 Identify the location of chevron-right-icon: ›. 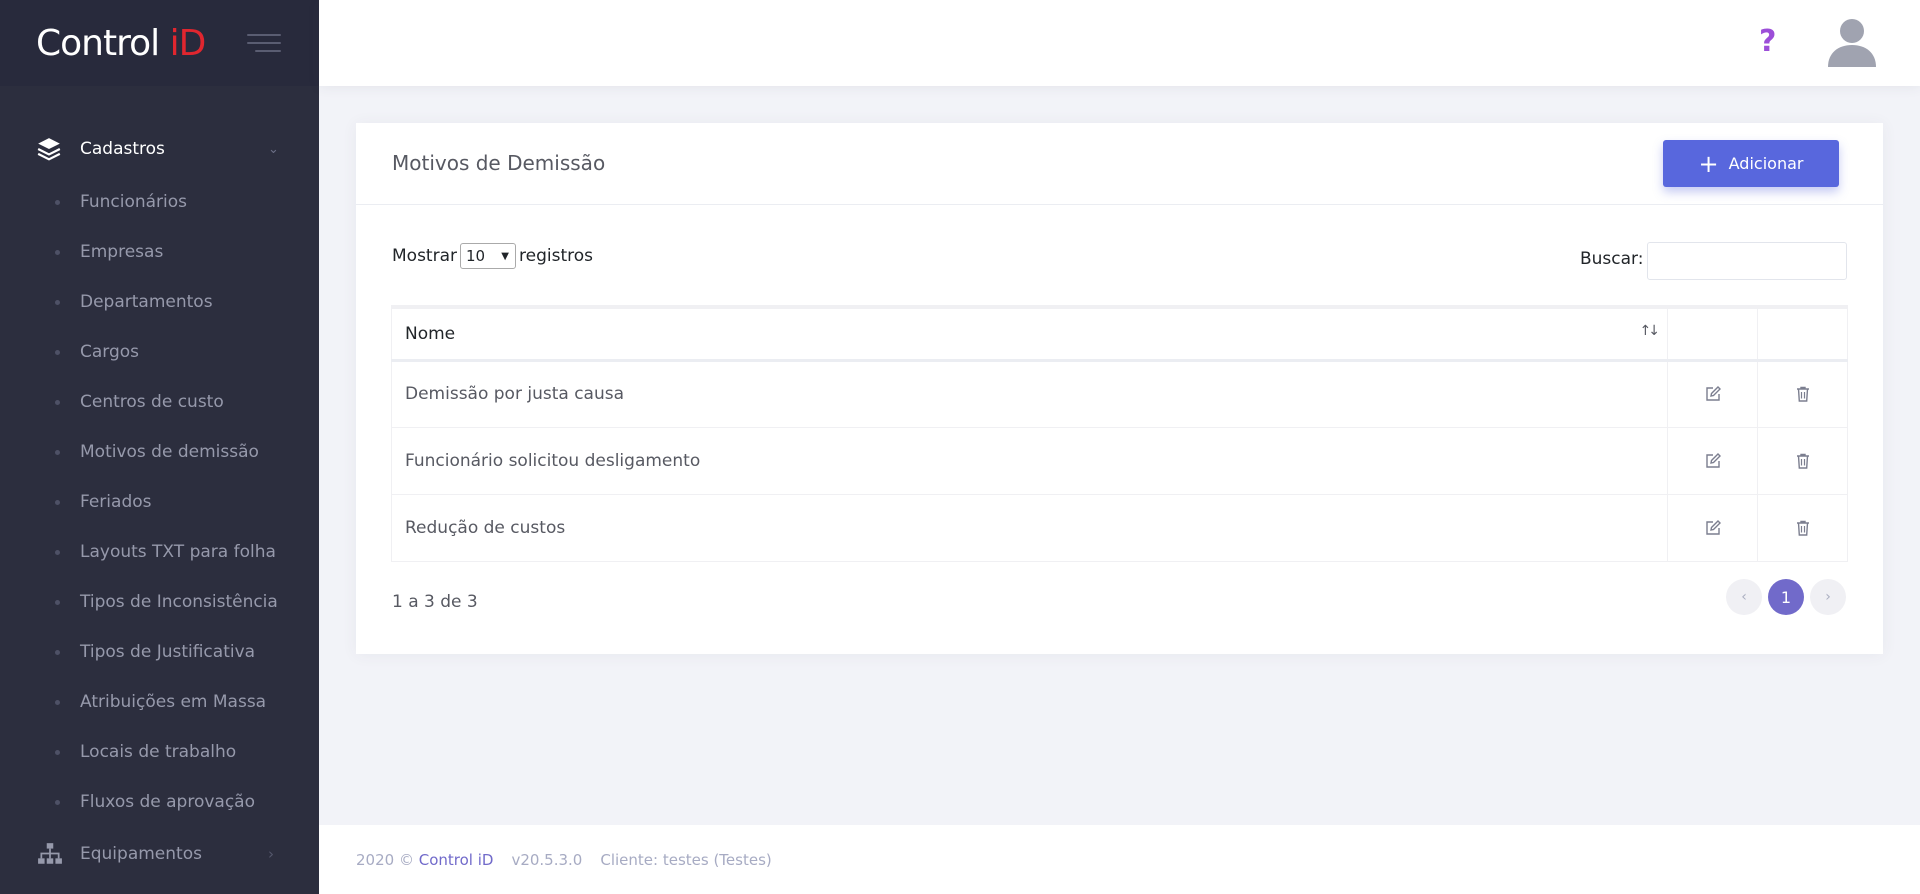
(271, 854).